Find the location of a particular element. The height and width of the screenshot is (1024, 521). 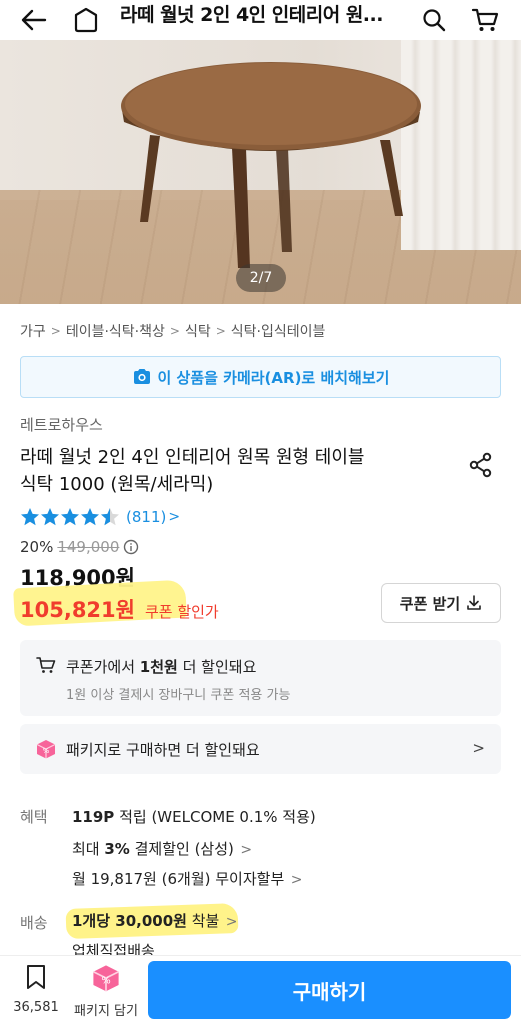

breadcrumb-item: 가구 is located at coordinates (33, 331).